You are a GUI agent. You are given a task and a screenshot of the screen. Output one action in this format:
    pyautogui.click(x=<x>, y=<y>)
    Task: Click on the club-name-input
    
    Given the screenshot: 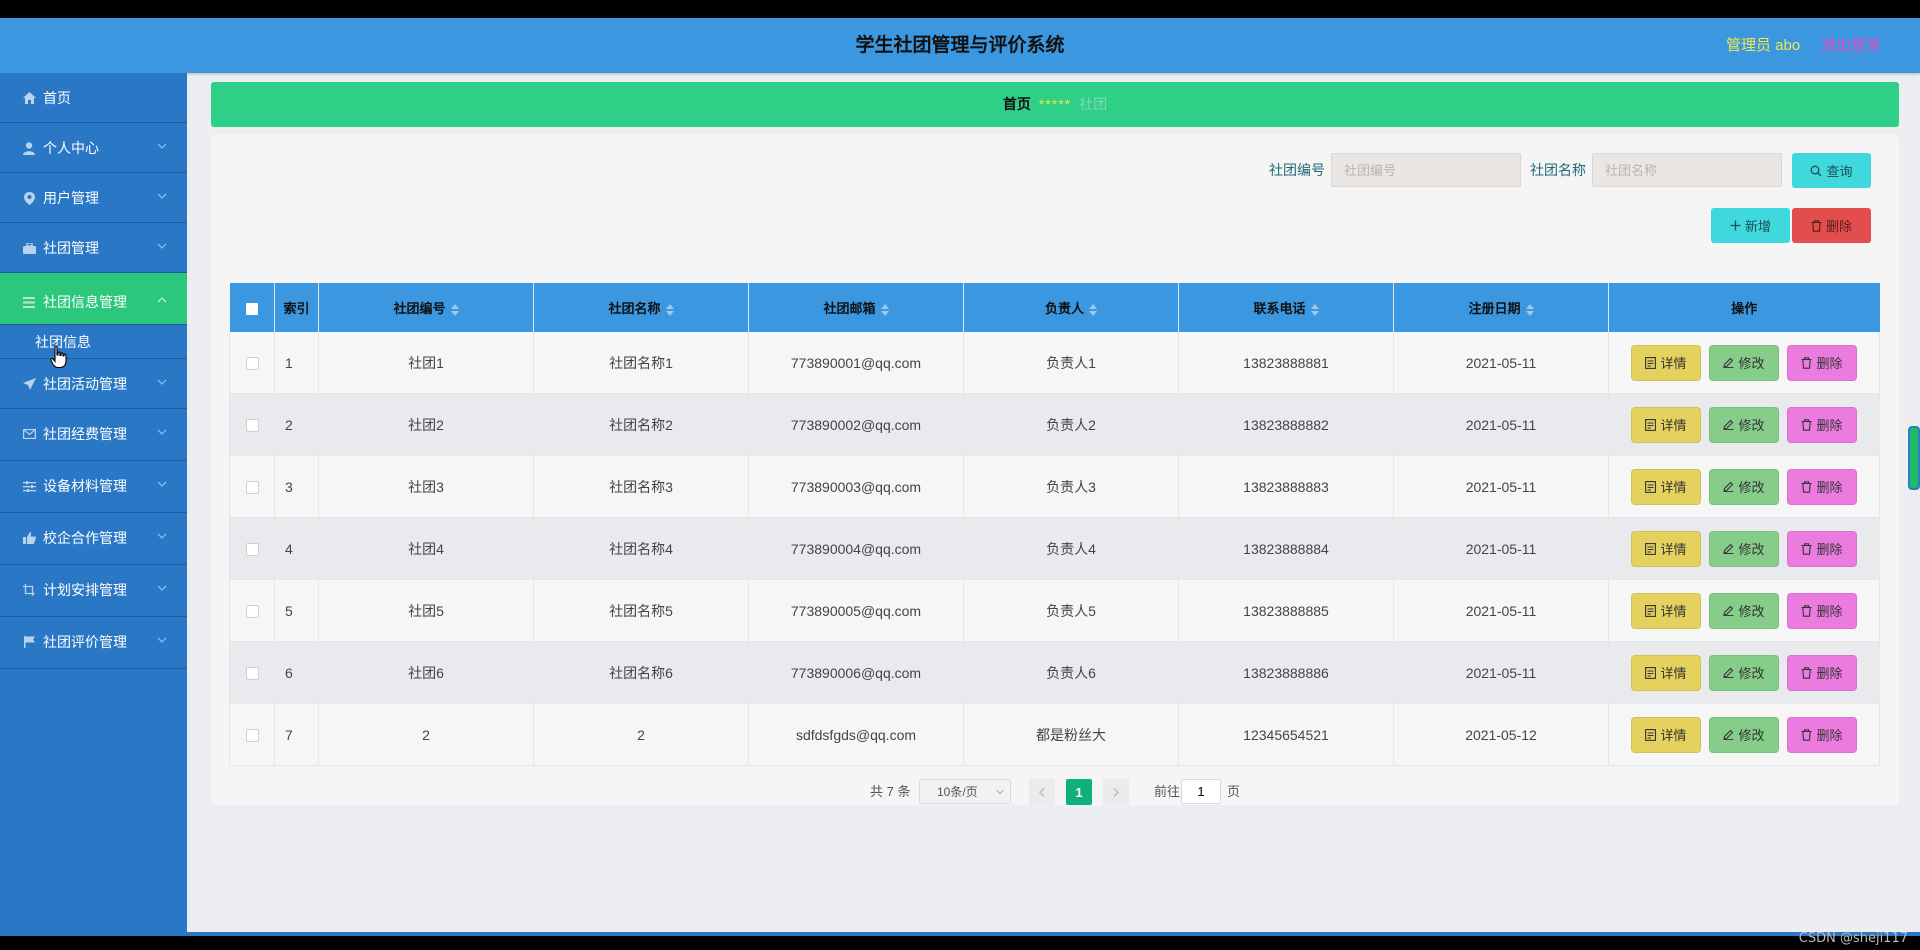 What is the action you would take?
    pyautogui.click(x=1687, y=170)
    